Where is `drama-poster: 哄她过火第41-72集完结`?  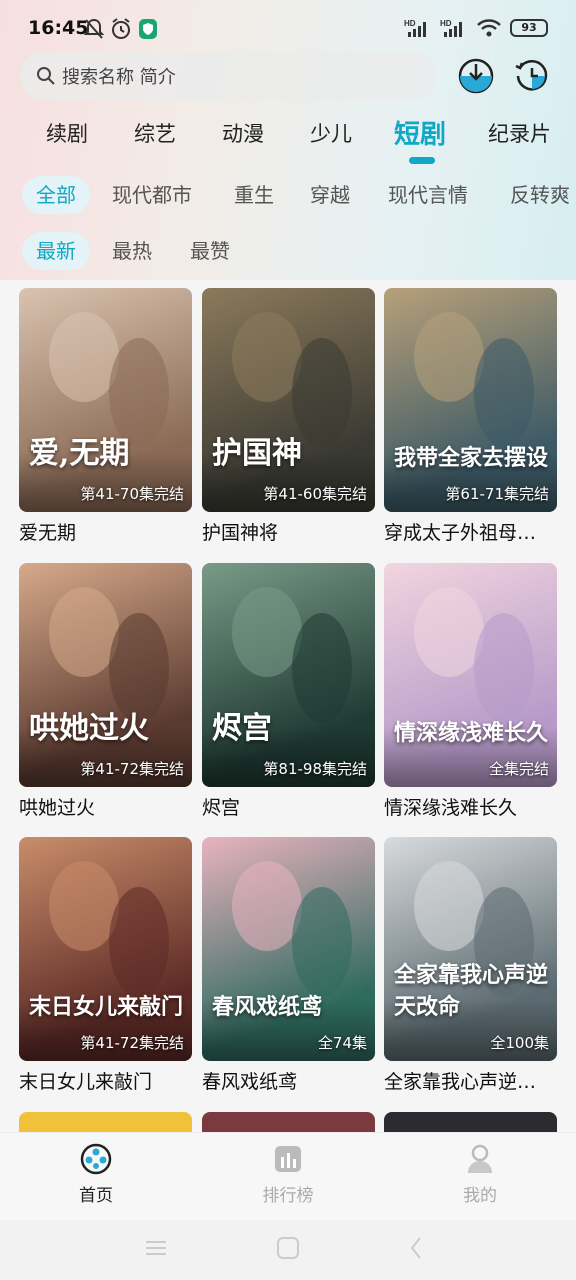
drama-poster: 哄她过火第41-72集完结 is located at coordinates (105, 675).